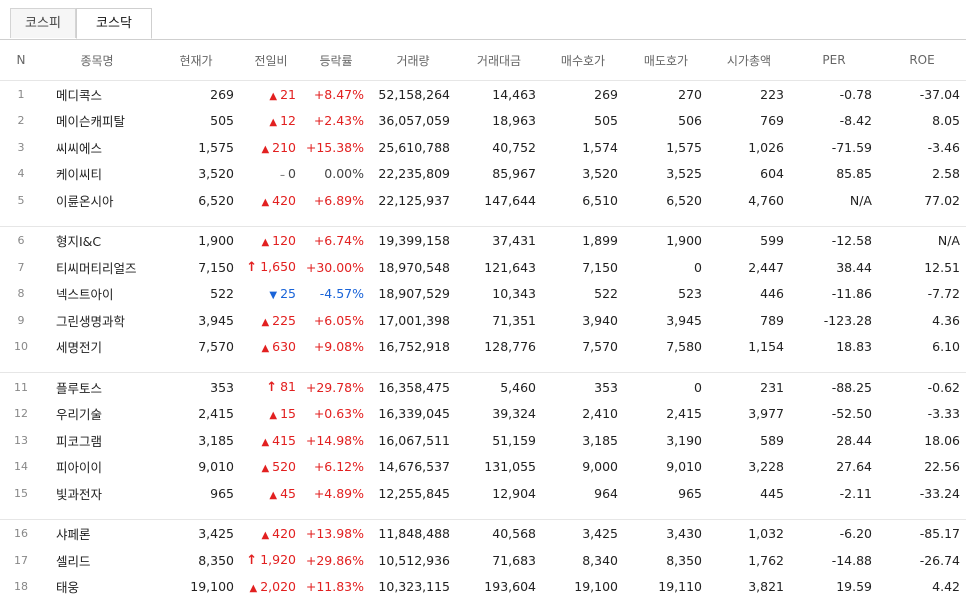 Image resolution: width=966 pixels, height=614 pixels. What do you see at coordinates (97, 493) in the screenshot?
I see `stock-name-cell: 빛과전자` at bounding box center [97, 493].